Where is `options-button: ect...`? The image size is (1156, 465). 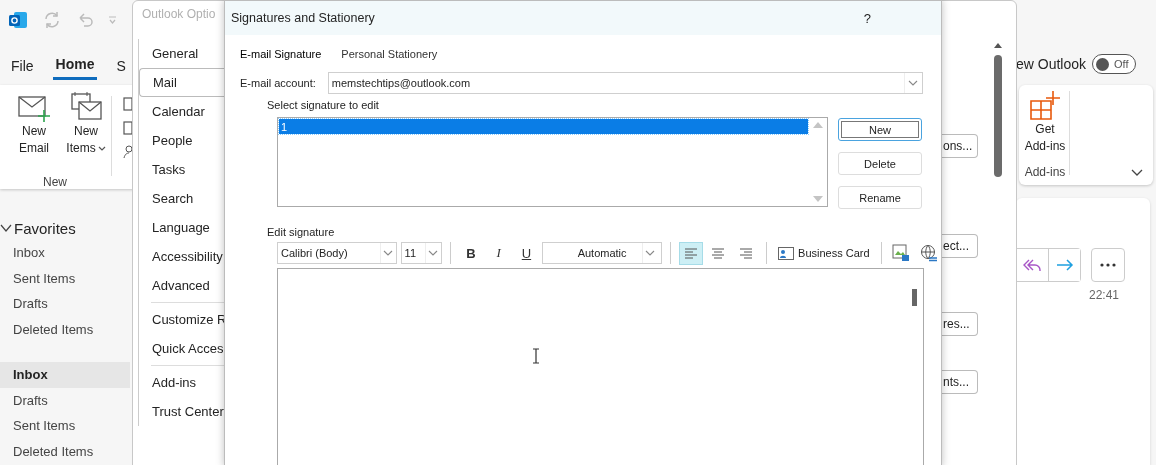 options-button: ect... is located at coordinates (960, 246).